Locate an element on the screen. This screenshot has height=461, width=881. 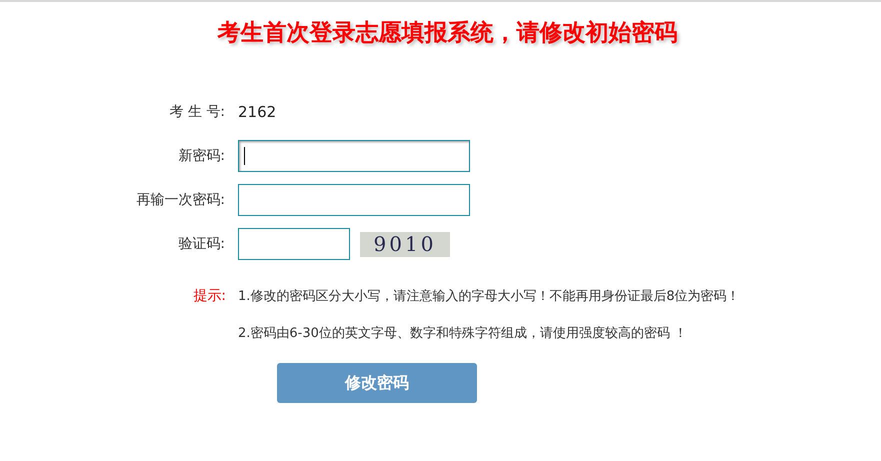
change-password-button: 修改密码 is located at coordinates (377, 382).